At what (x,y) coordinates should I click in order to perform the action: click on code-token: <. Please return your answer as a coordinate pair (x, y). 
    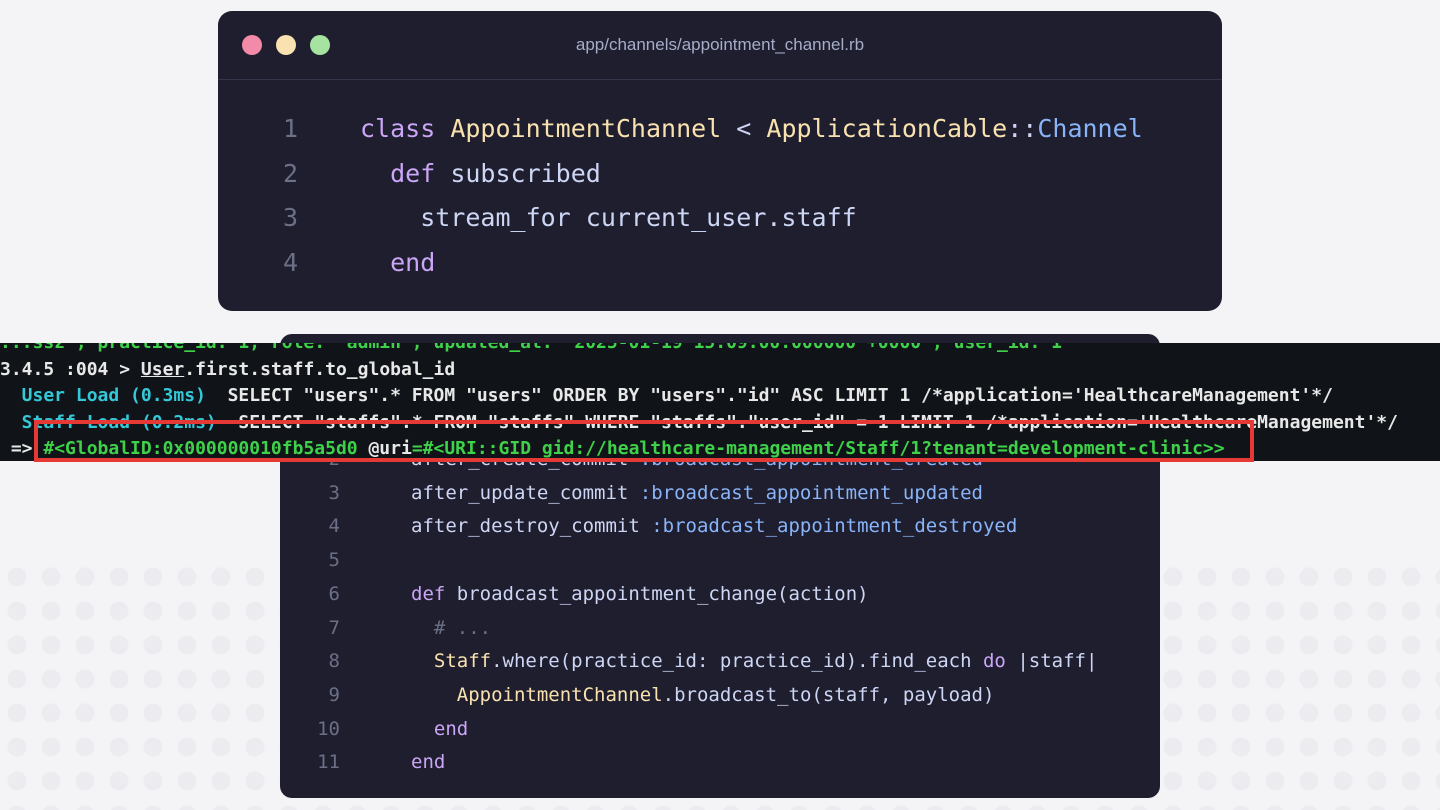
    Looking at the image, I should click on (744, 128).